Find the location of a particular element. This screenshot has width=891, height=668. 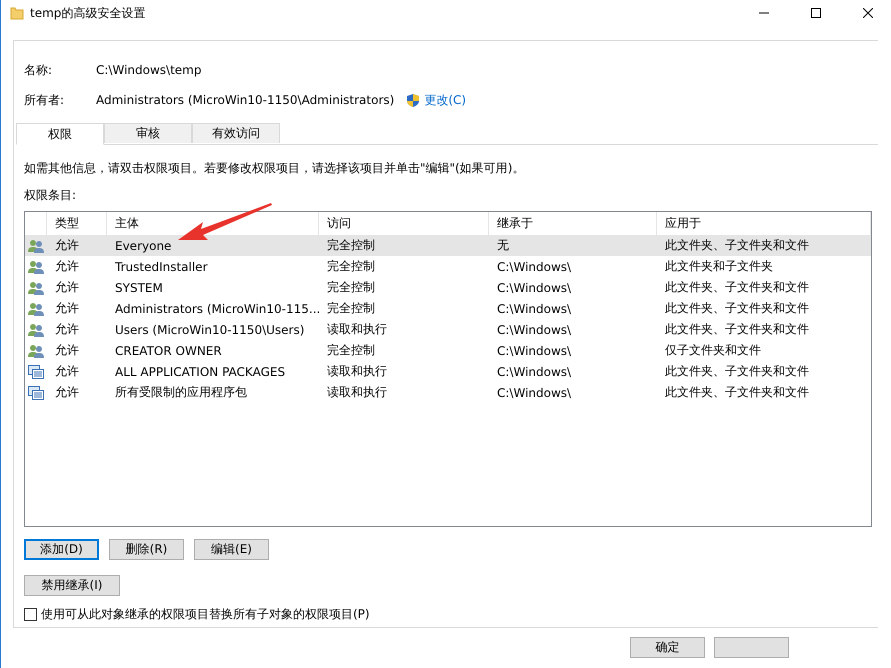

table-cell-text: ALL APPLICATION PACKAGES is located at coordinates (200, 372).